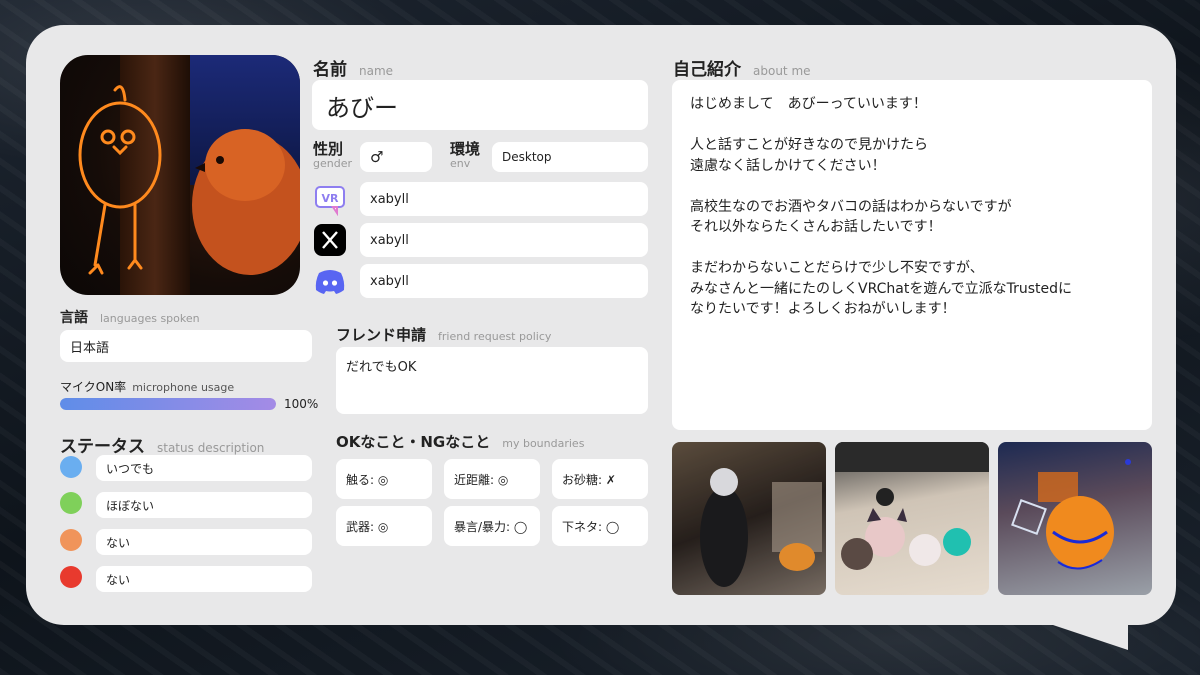 The width and height of the screenshot is (1200, 675). Describe the element at coordinates (492, 526) in the screenshot. I see `boundary-item-violence: 暴言/暴力: ◯` at that location.